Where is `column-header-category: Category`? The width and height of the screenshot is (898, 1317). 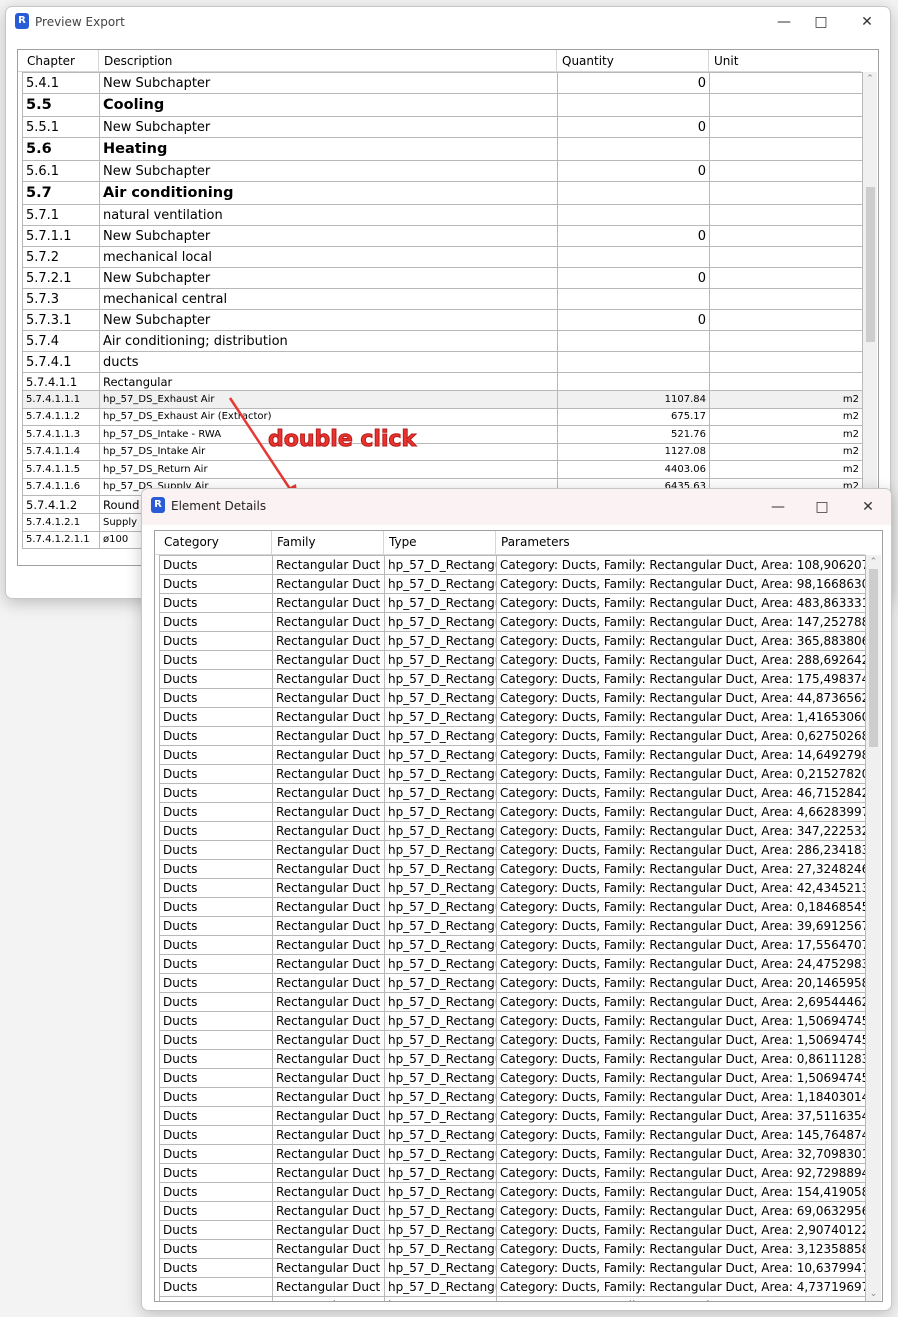 column-header-category: Category is located at coordinates (215, 542).